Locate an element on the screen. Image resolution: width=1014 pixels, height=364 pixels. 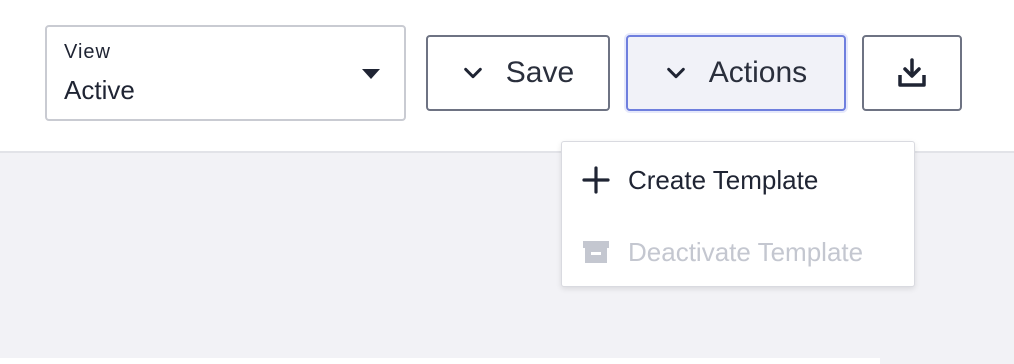
menu-item-label: Create Template is located at coordinates (723, 179).